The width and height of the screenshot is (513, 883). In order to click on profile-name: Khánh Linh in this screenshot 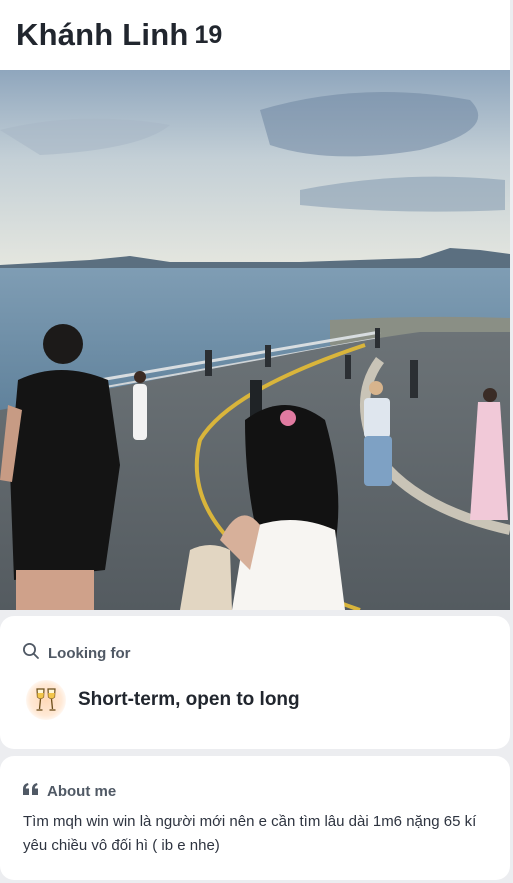, I will do `click(102, 34)`.